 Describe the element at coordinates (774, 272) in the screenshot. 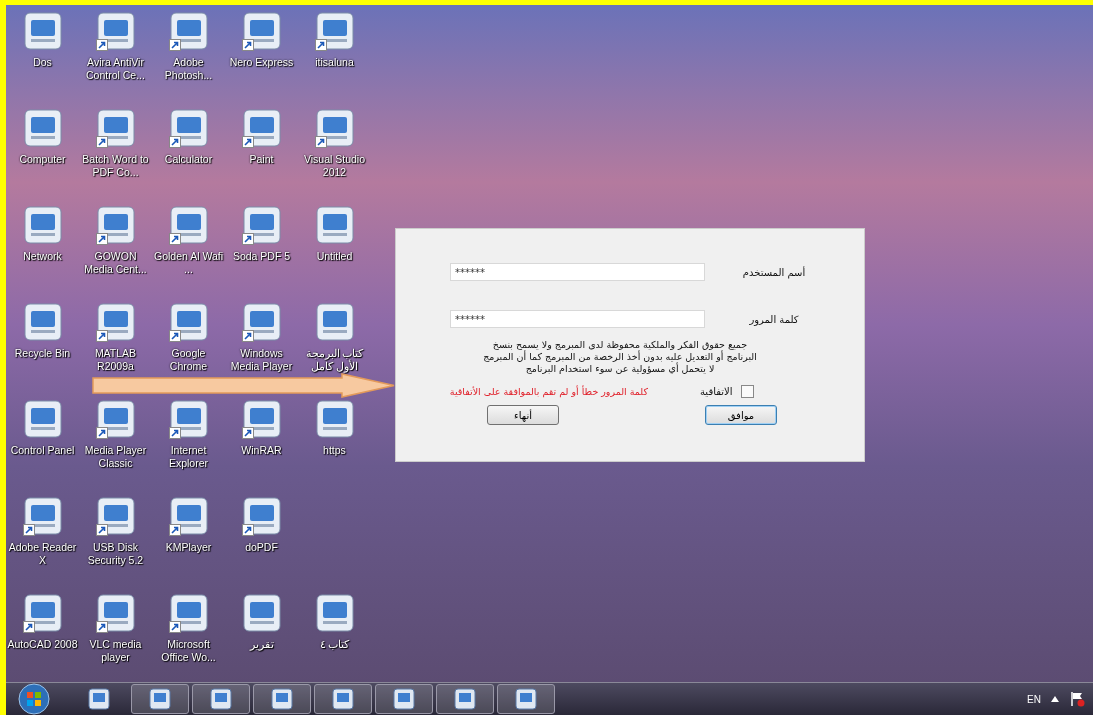

I see `field-label: أسم المستخدم` at that location.